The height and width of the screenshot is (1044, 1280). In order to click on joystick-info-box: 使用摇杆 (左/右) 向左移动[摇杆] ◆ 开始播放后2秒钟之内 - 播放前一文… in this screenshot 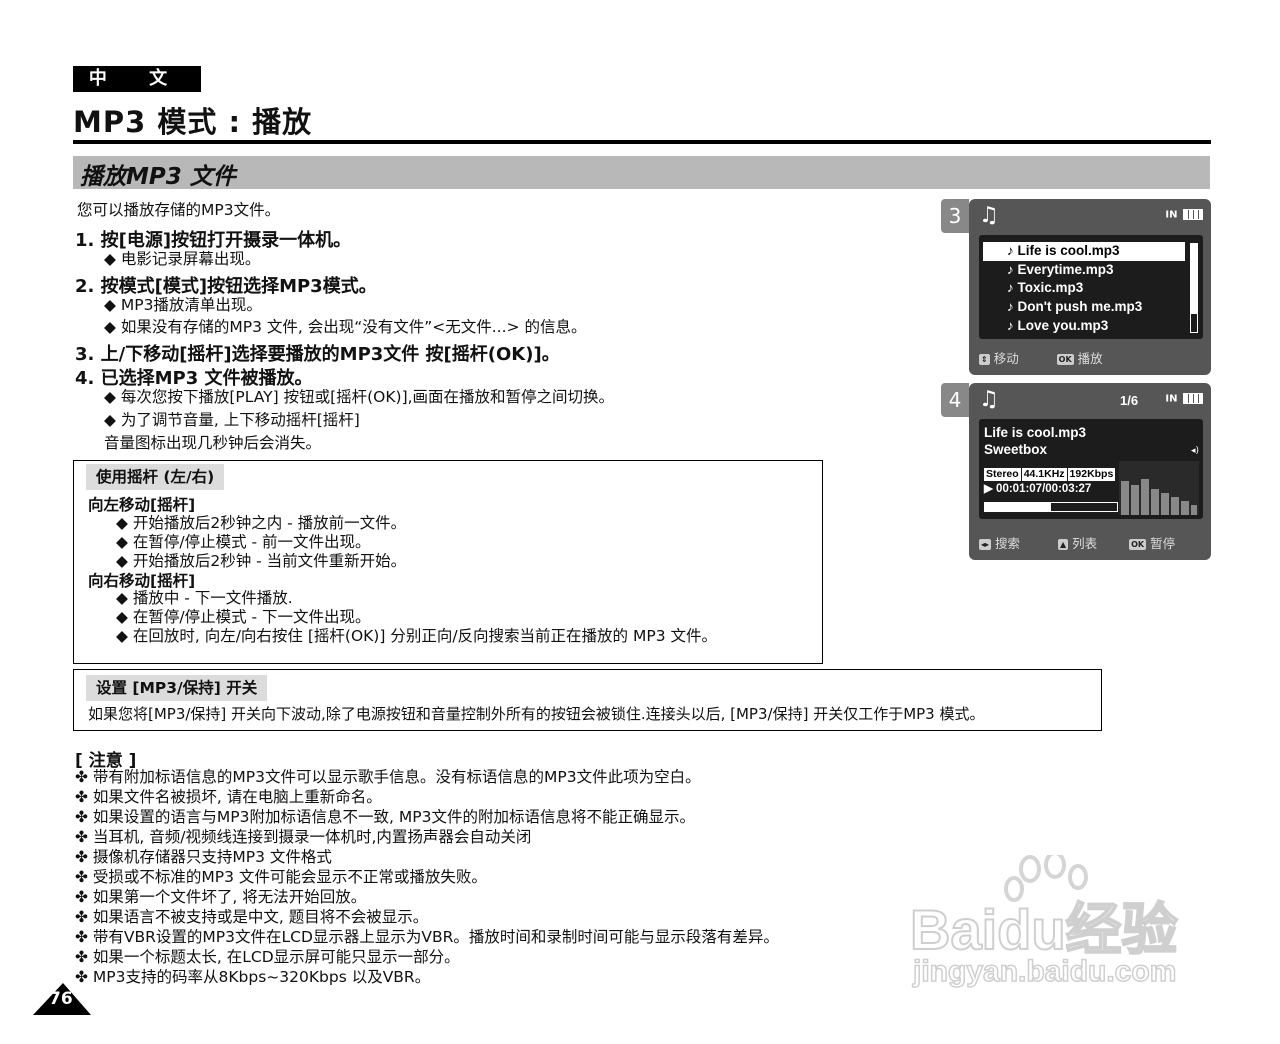, I will do `click(448, 562)`.